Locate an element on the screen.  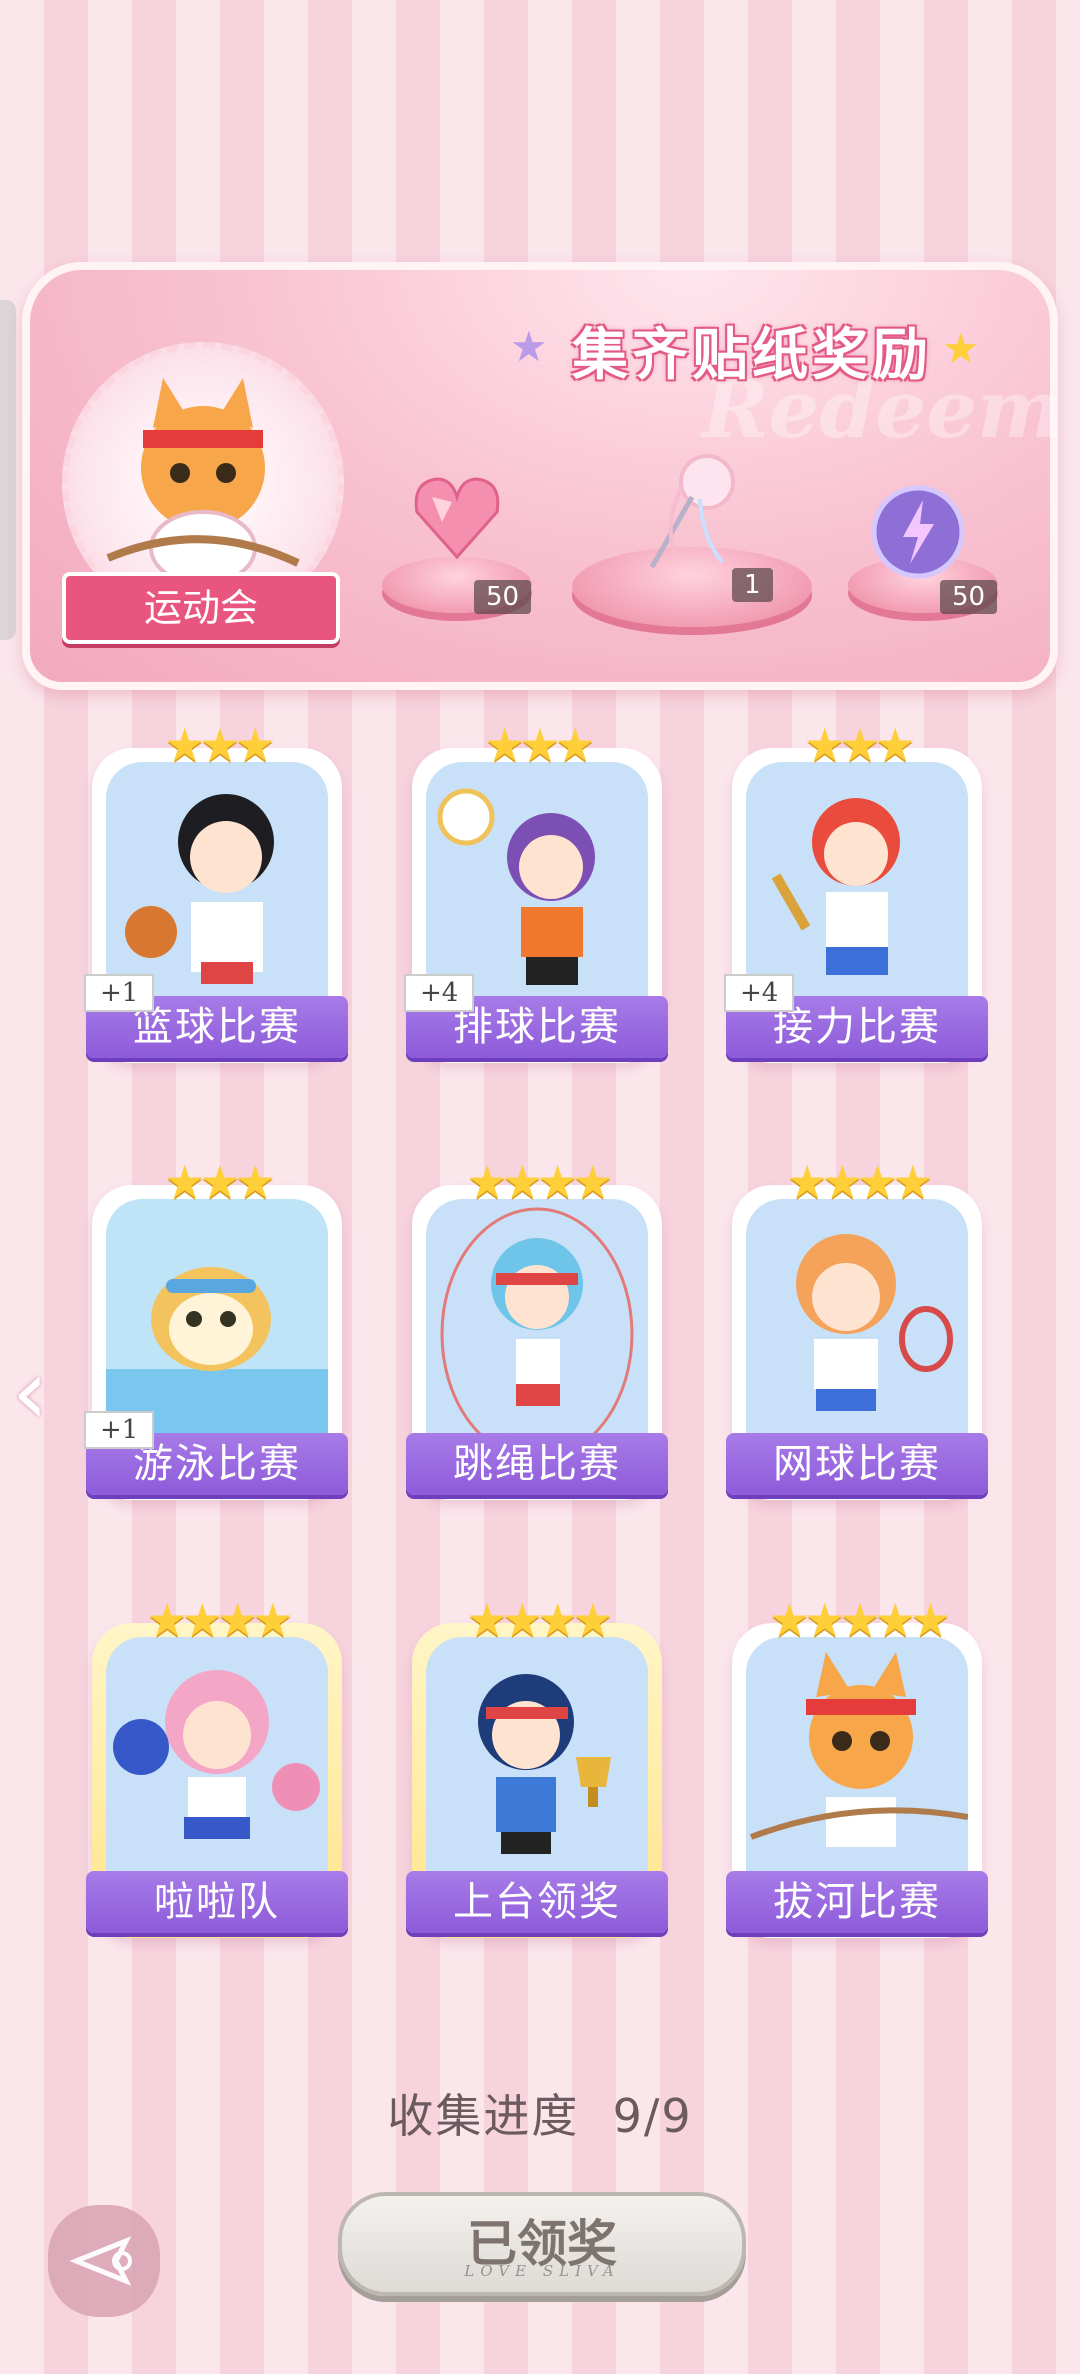
card-label: 拔河比赛 is located at coordinates (857, 1902).